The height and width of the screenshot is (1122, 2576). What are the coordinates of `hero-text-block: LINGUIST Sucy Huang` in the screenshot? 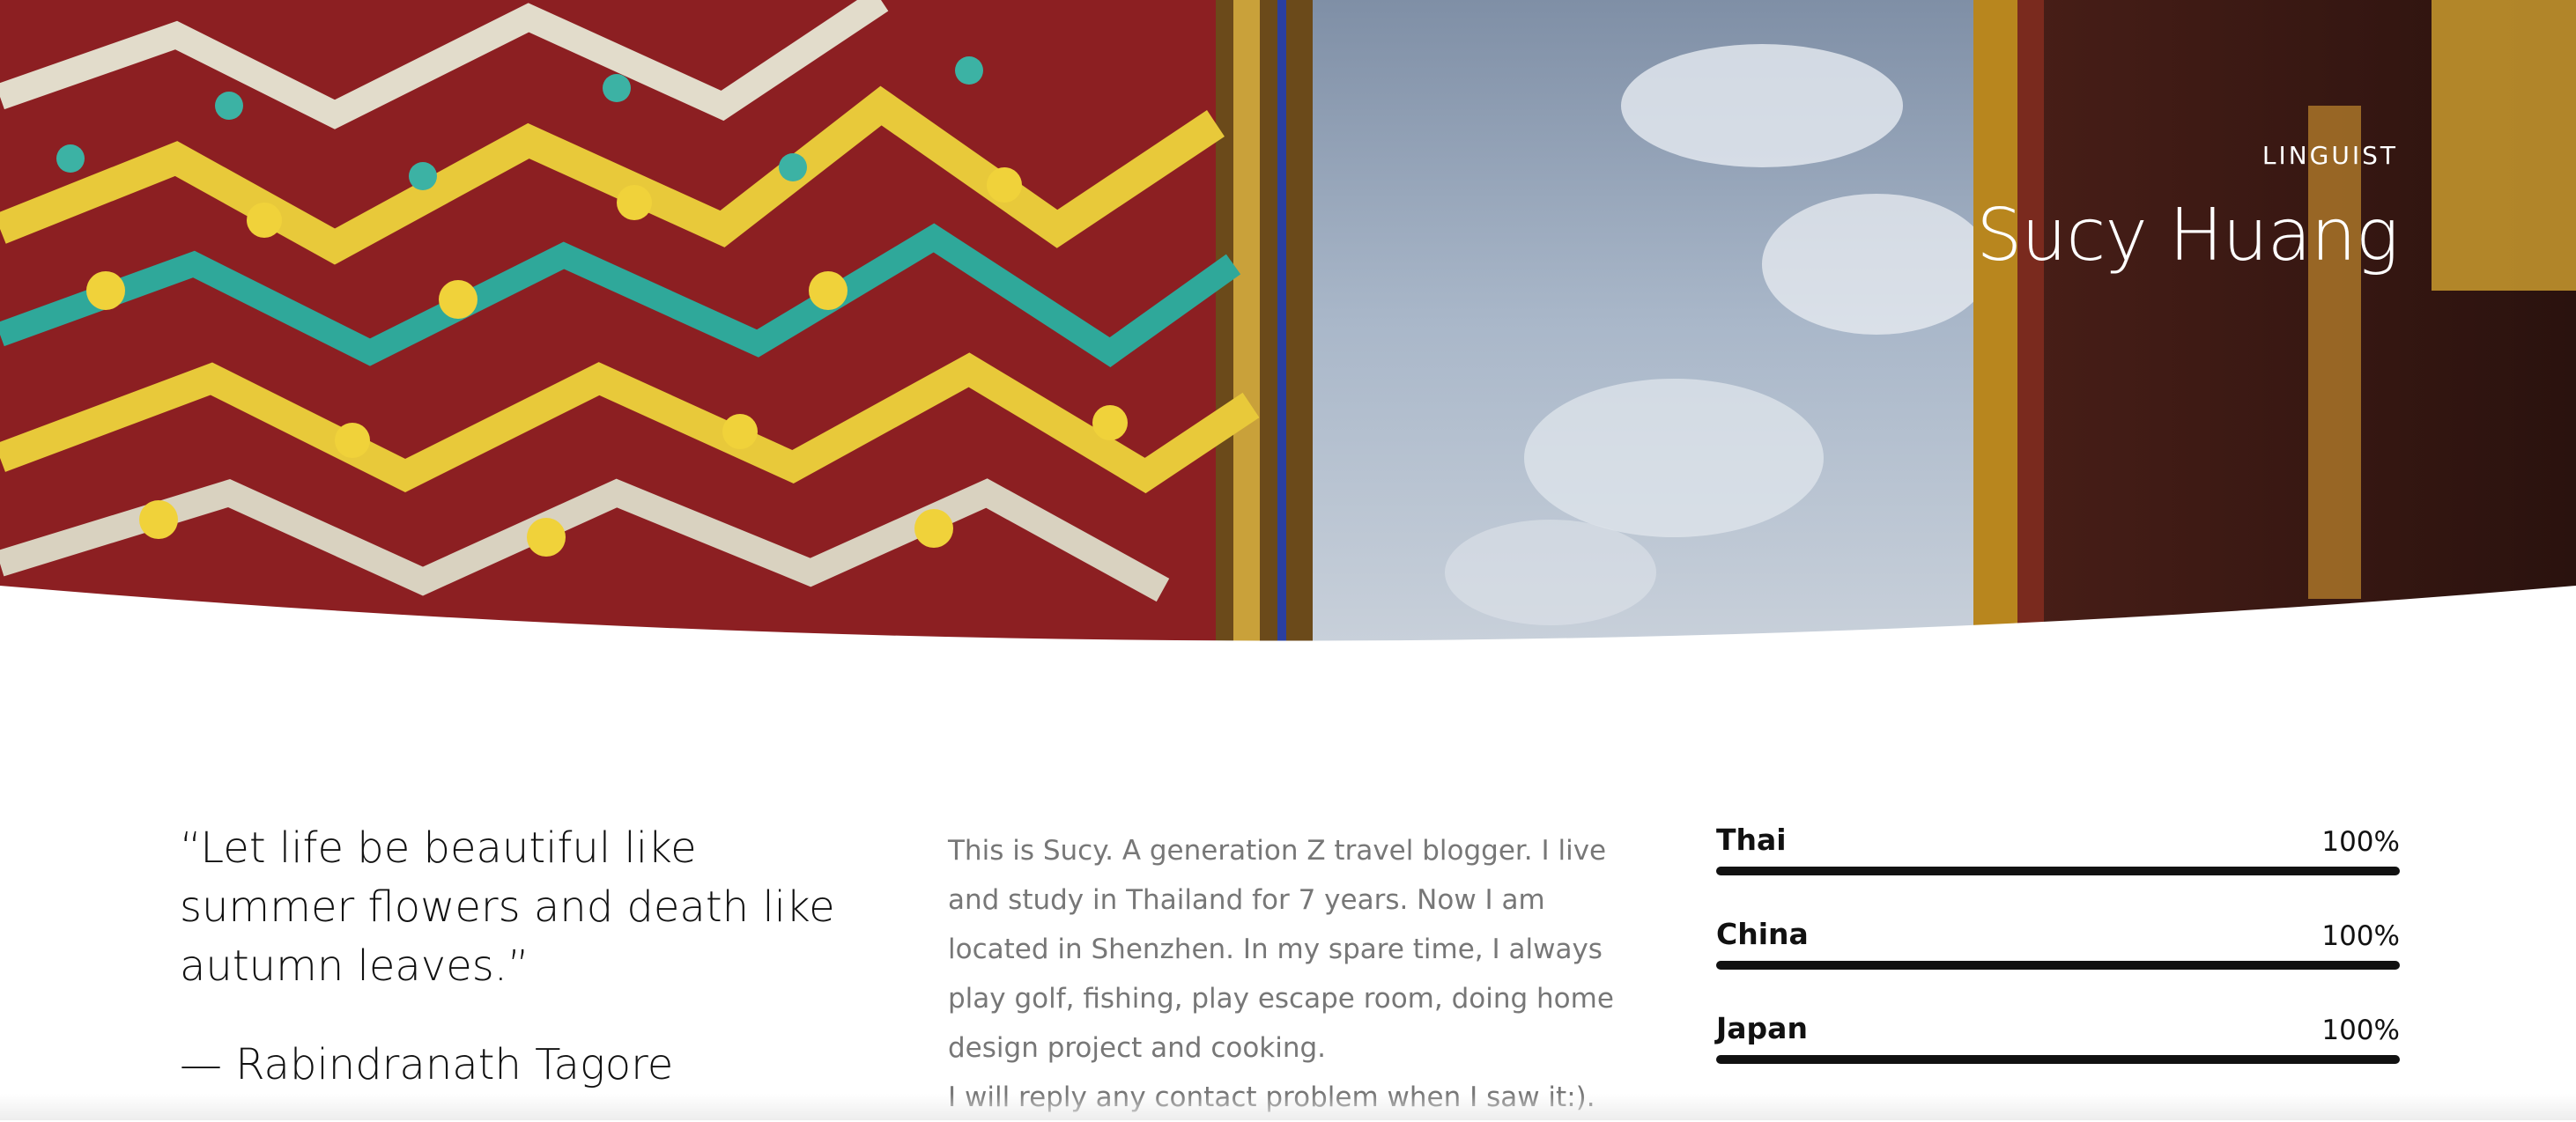 It's located at (2187, 209).